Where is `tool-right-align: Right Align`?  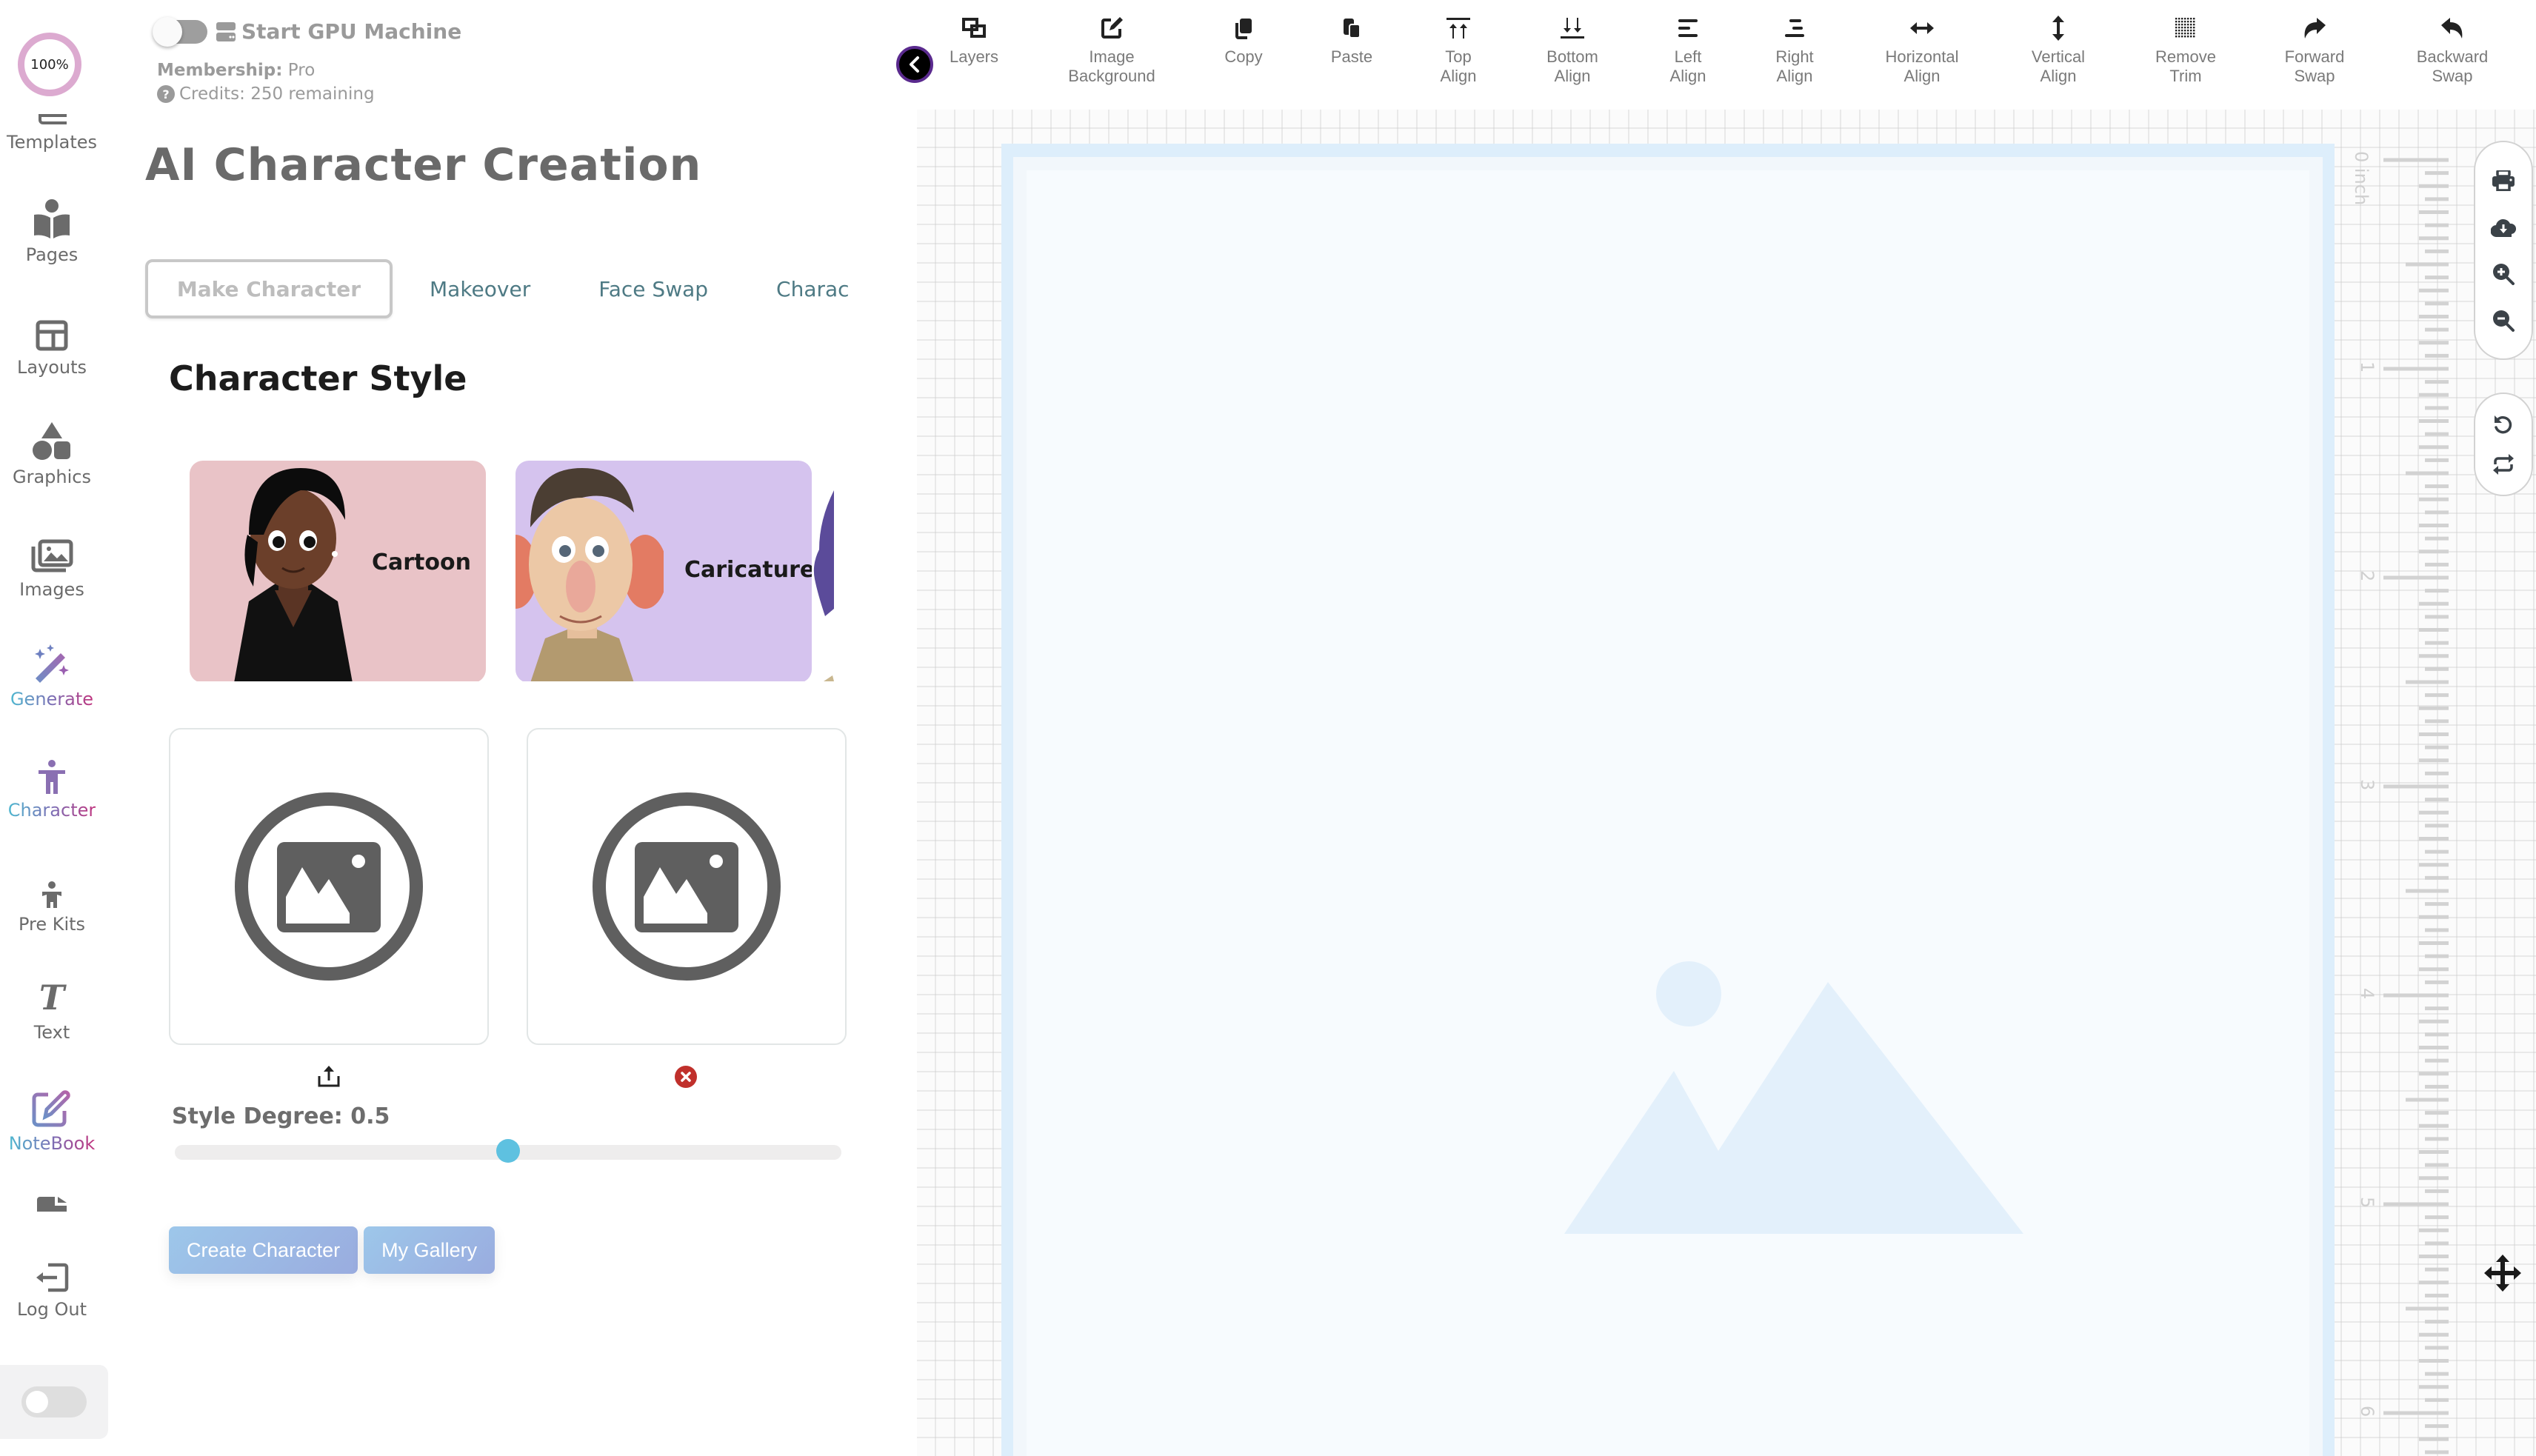 tool-right-align: Right Align is located at coordinates (1794, 50).